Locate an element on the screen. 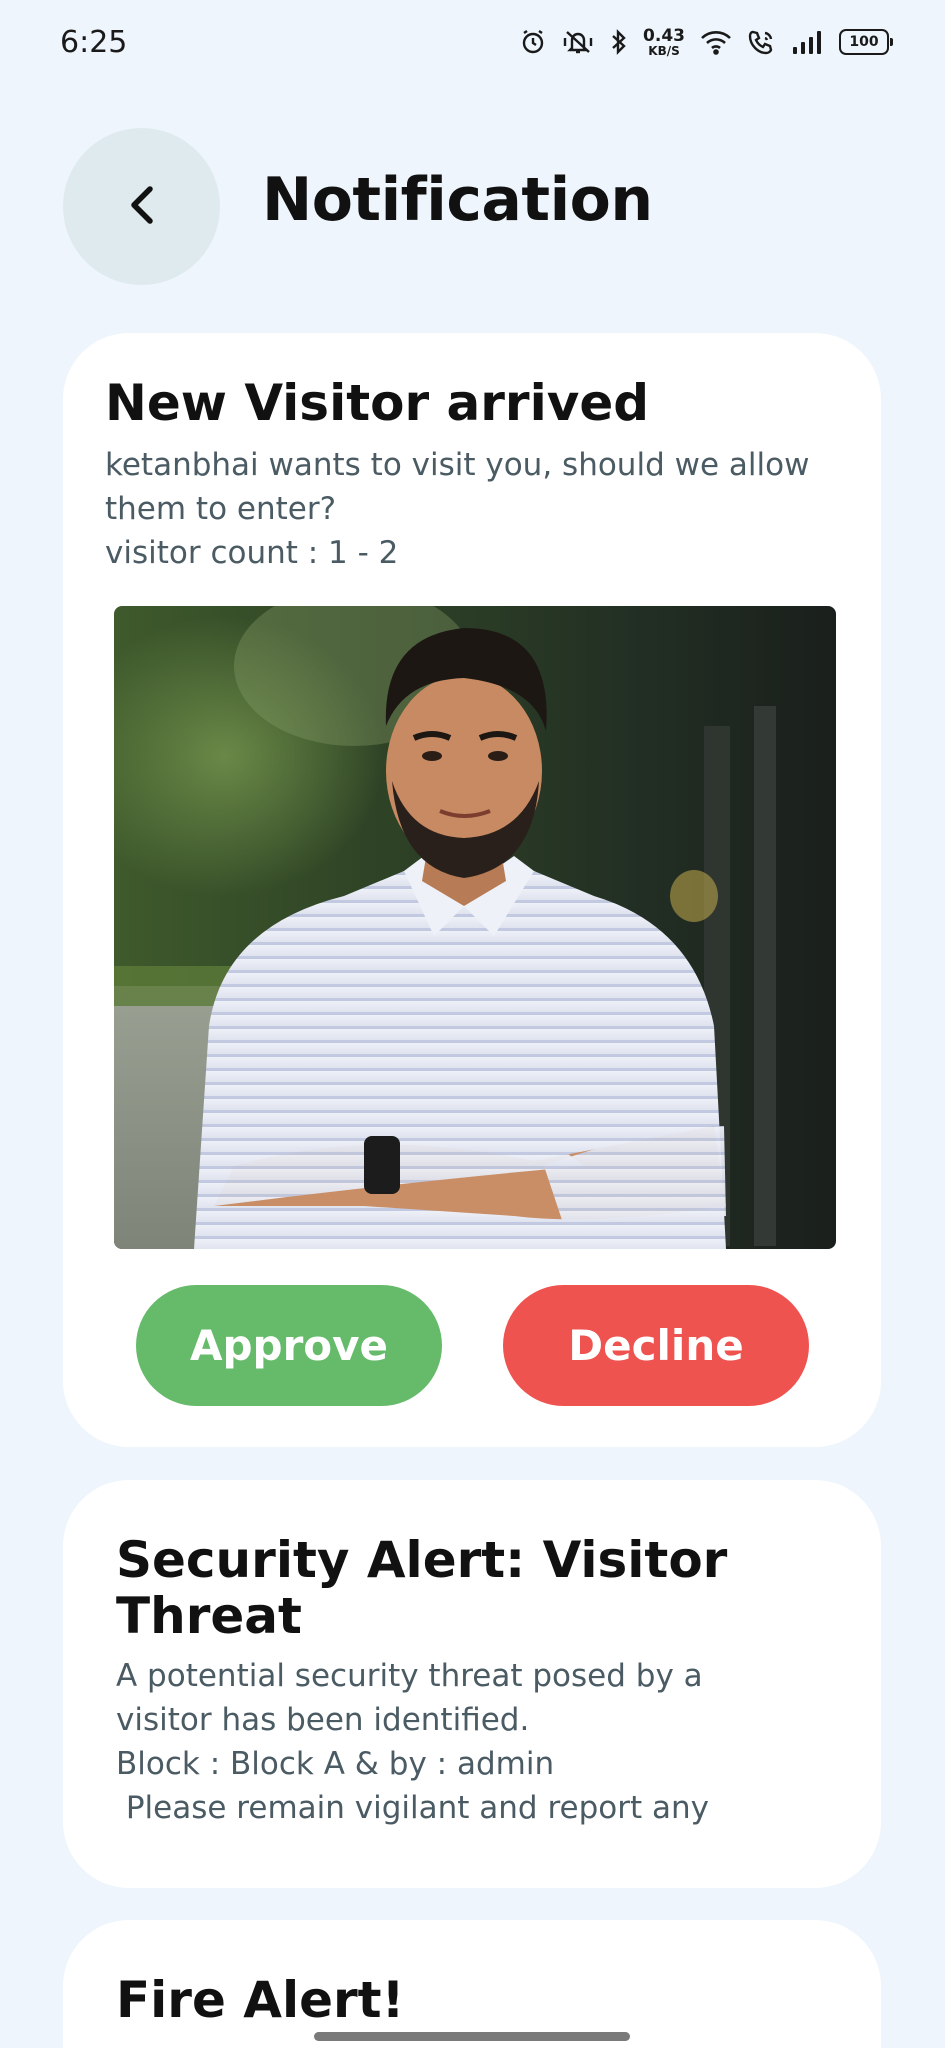 The width and height of the screenshot is (945, 2048). net-speed-value: 0.43 is located at coordinates (664, 35).